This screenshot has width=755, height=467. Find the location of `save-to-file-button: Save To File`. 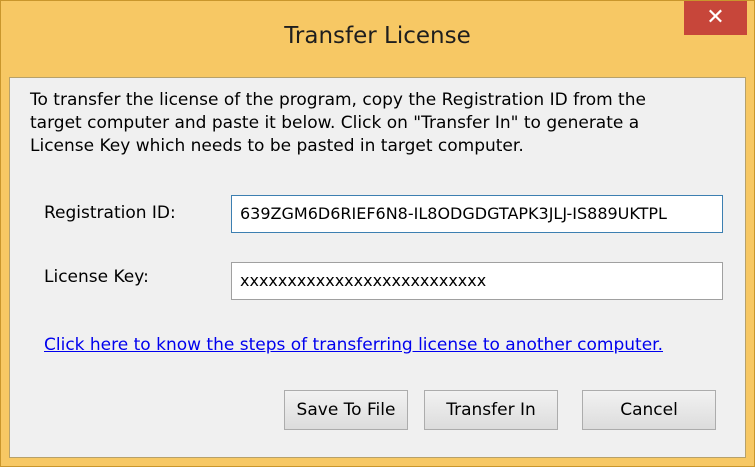

save-to-file-button: Save To File is located at coordinates (346, 410).